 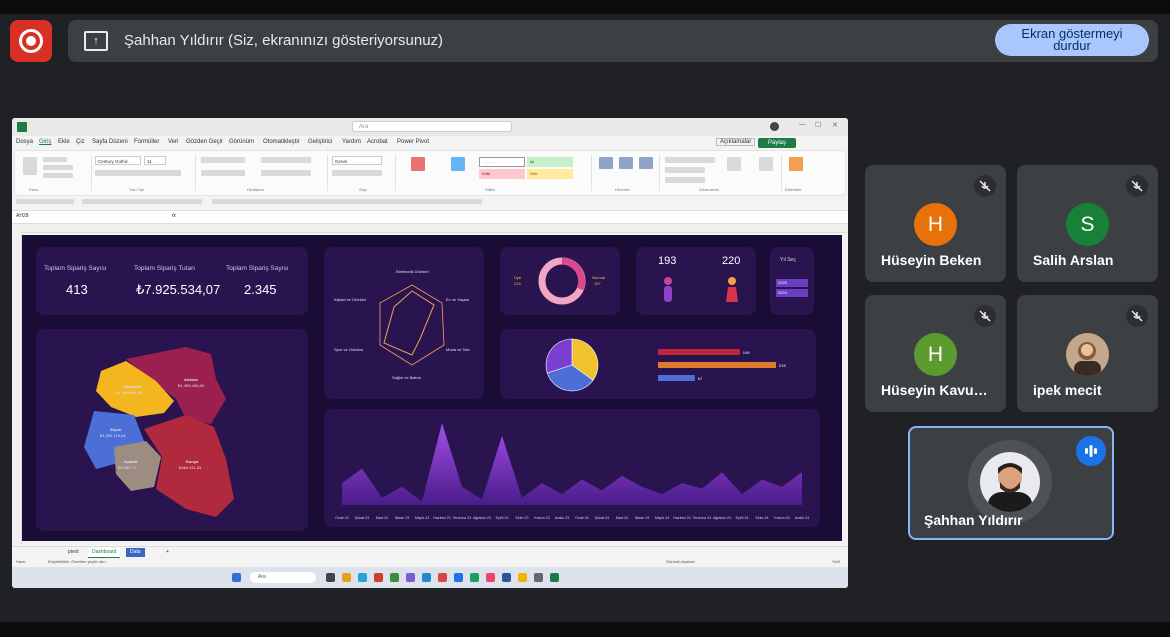 What do you see at coordinates (73, 552) in the screenshot?
I see `sheet-tab: pivot` at bounding box center [73, 552].